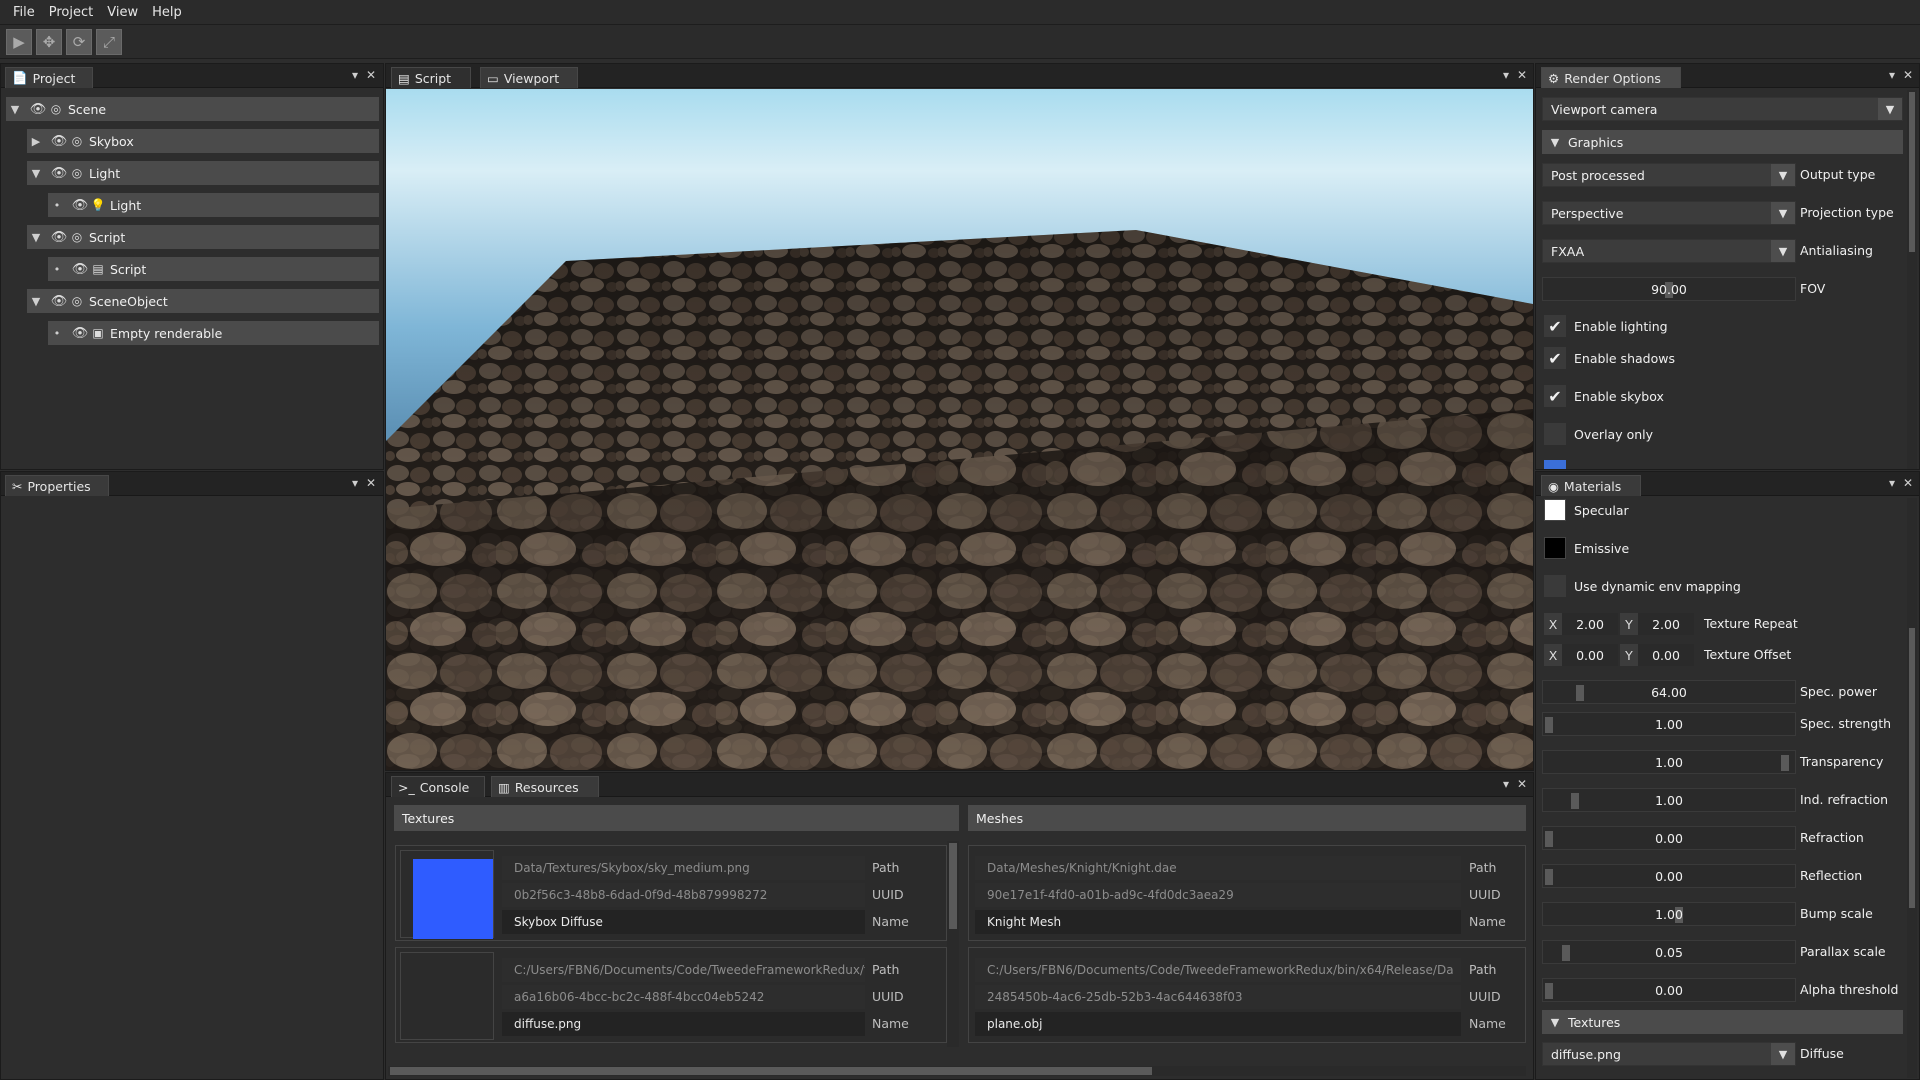 This screenshot has width=1920, height=1080. I want to click on texture-offset-y-input: 0.00, so click(1666, 655).